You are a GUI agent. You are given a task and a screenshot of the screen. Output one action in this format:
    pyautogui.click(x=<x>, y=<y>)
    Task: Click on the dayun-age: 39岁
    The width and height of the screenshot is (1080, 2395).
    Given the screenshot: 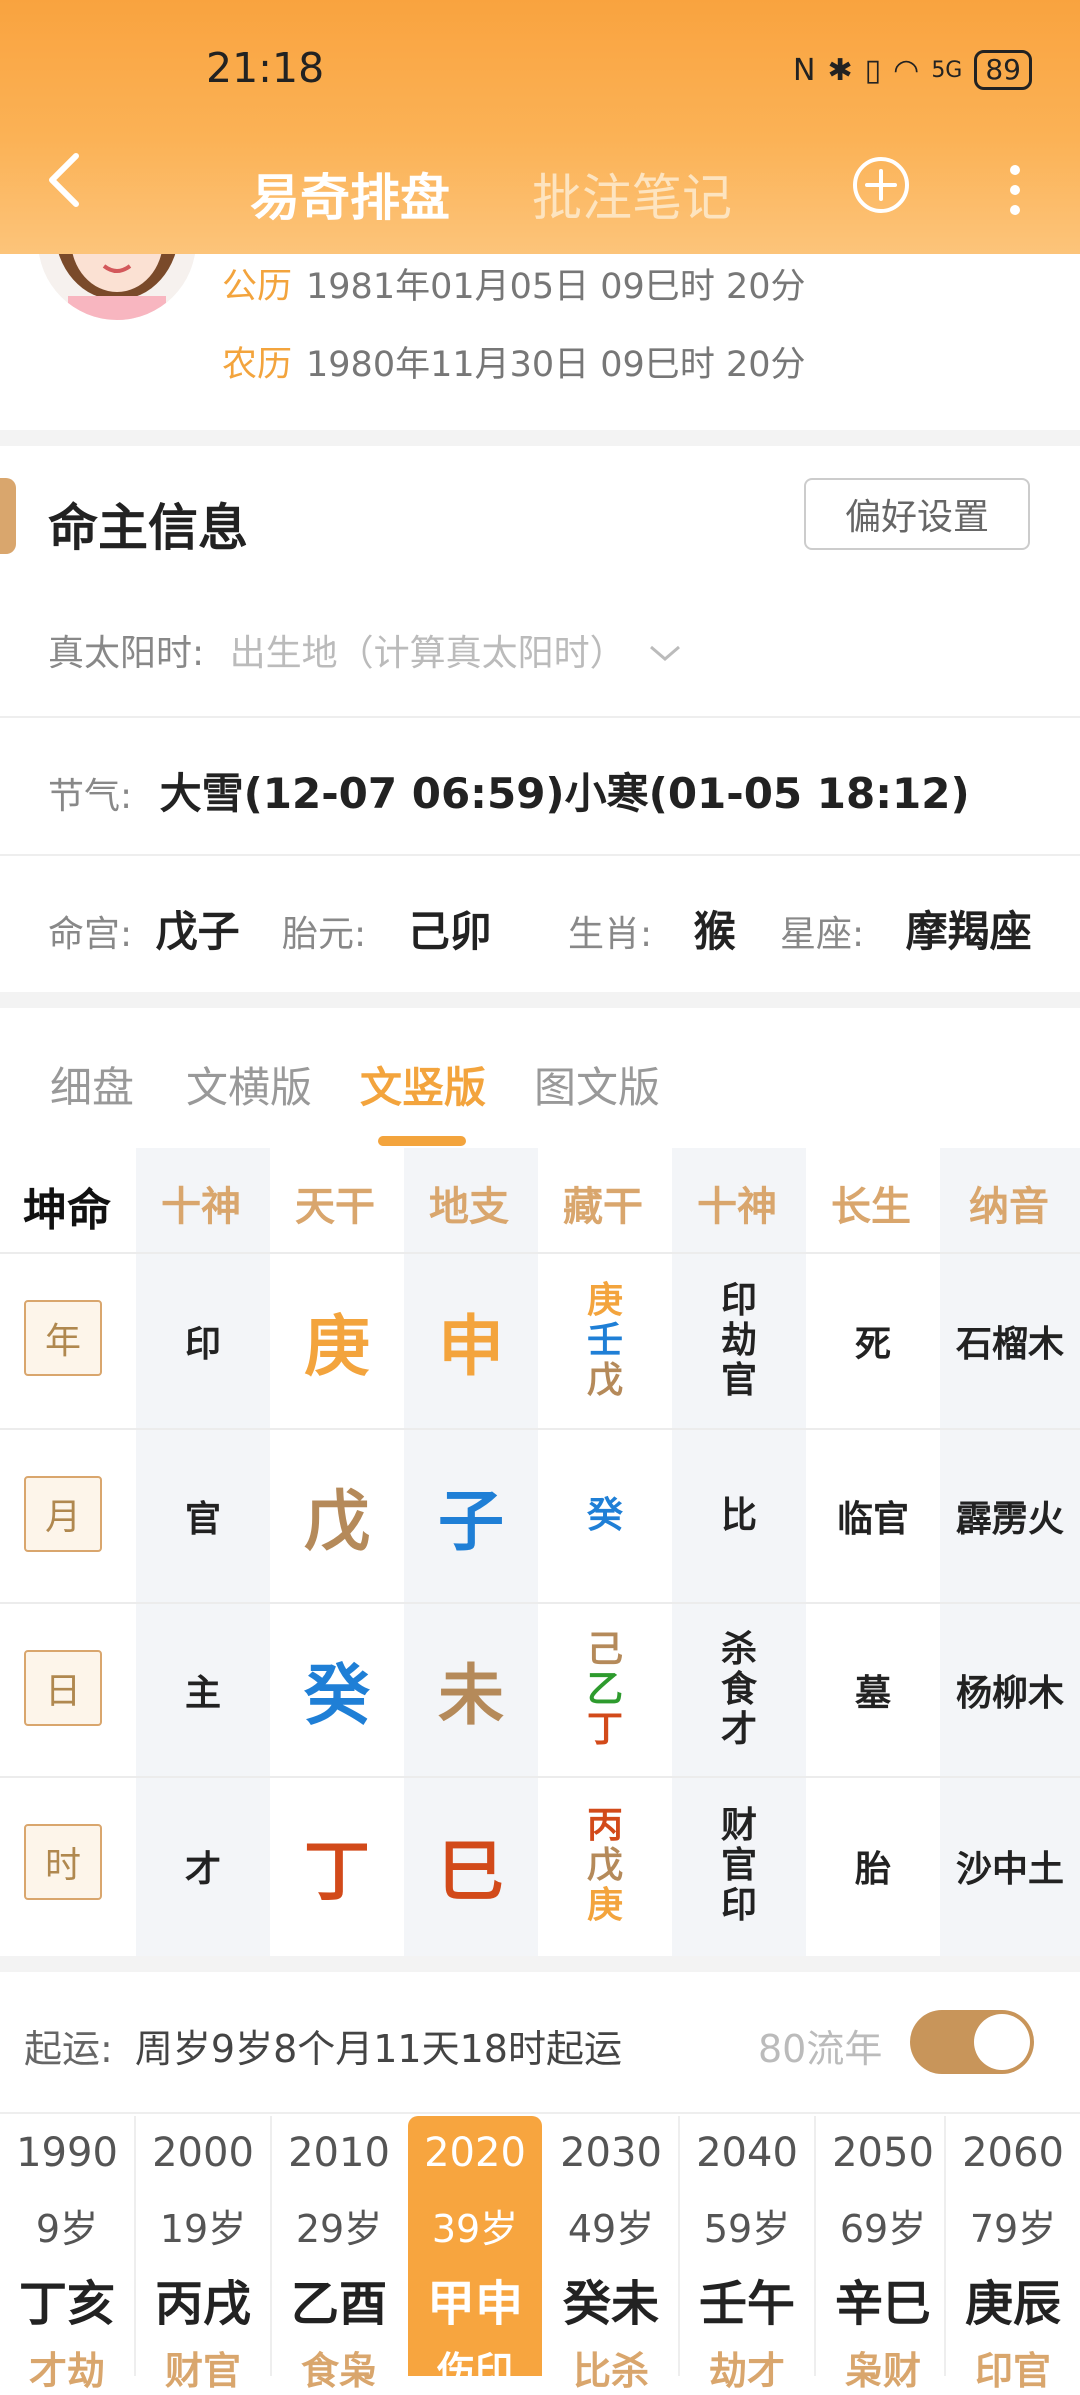 What is the action you would take?
    pyautogui.click(x=475, y=2229)
    